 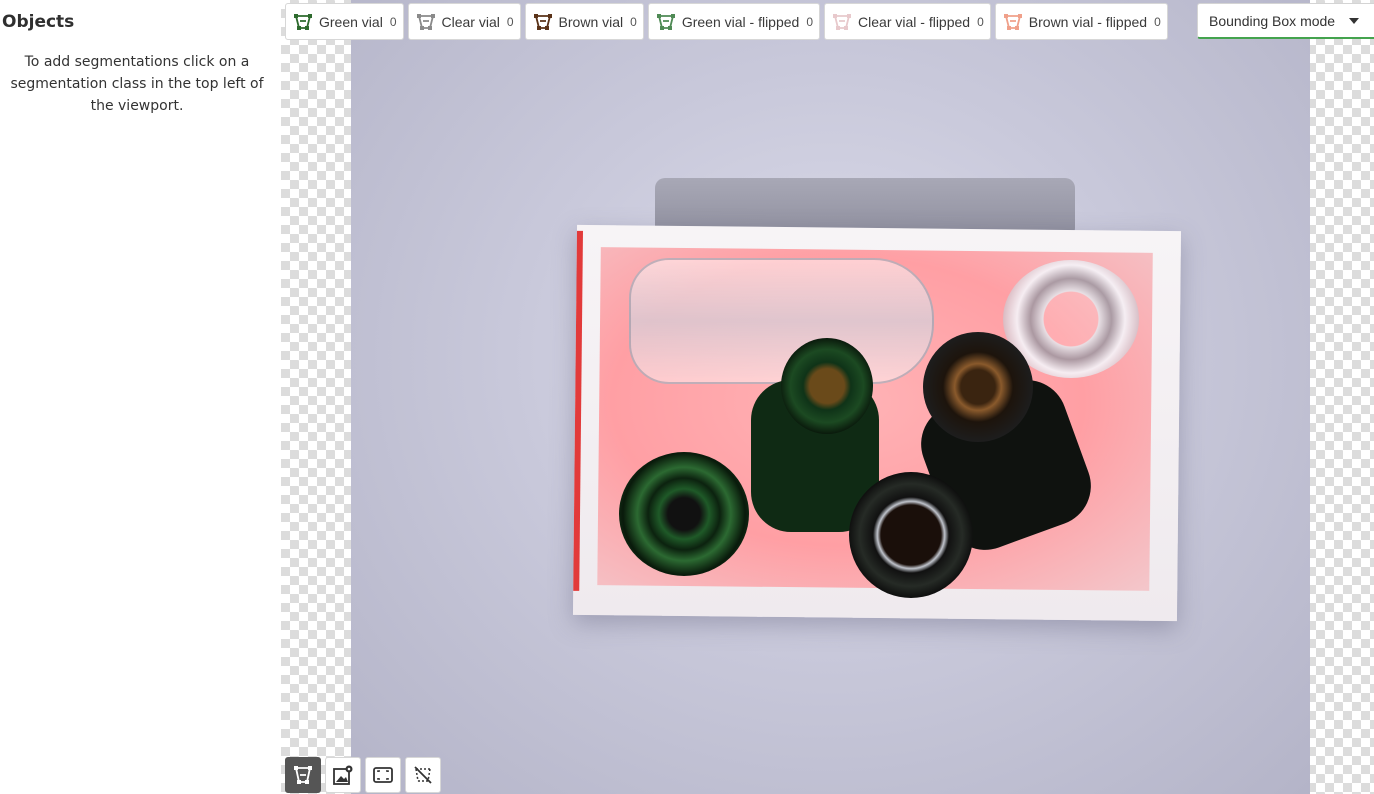 I want to click on fit-viewport-button, so click(x=383, y=775).